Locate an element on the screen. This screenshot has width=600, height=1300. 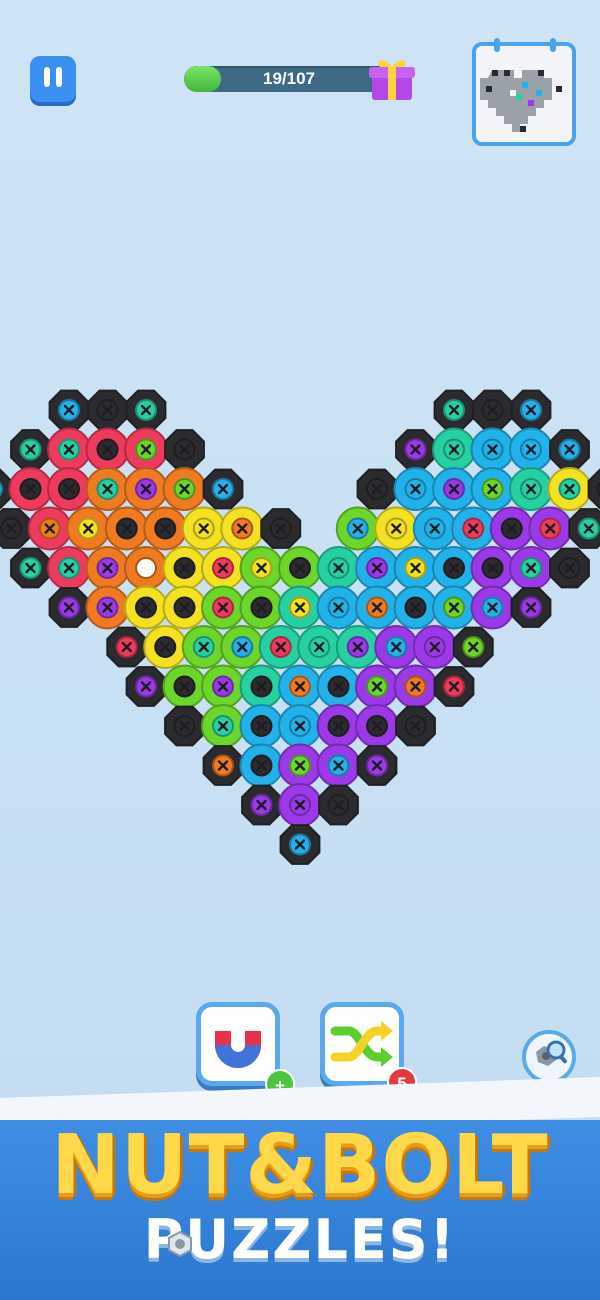
gift-box-icon is located at coordinates (392, 78).